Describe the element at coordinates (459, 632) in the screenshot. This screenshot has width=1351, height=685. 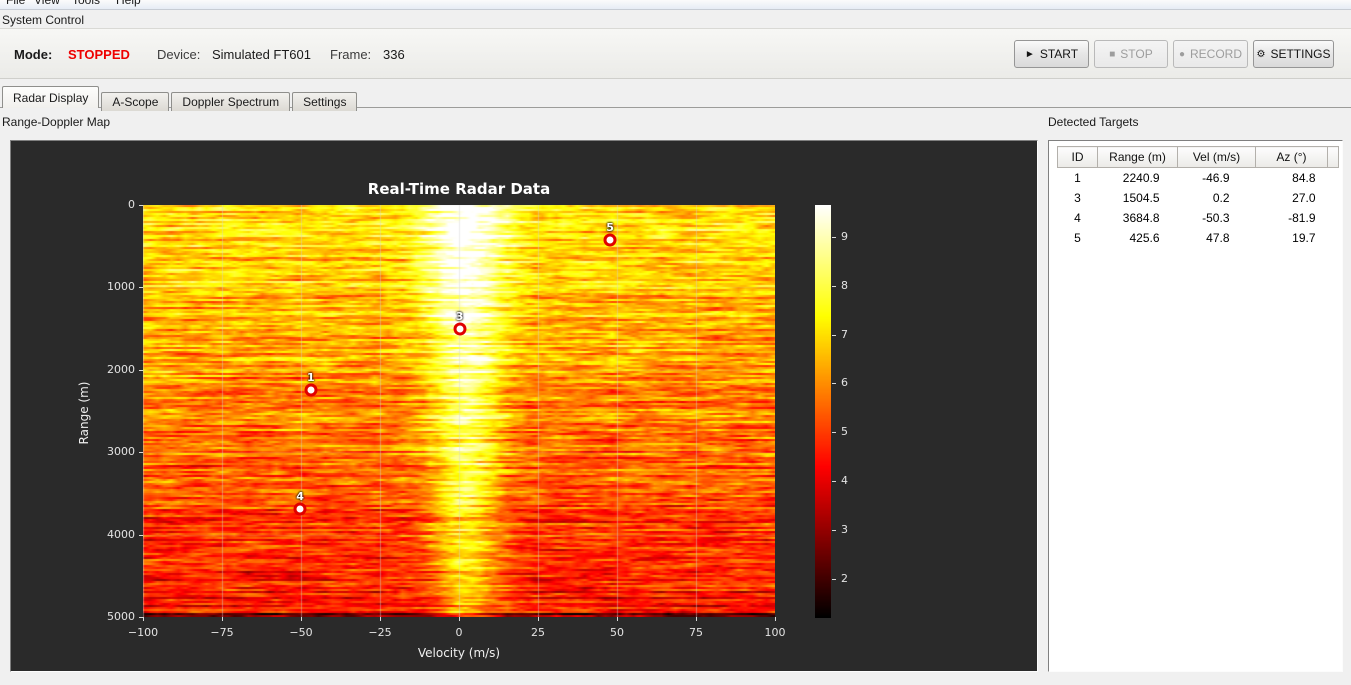
I see `x-tick-label: 0` at that location.